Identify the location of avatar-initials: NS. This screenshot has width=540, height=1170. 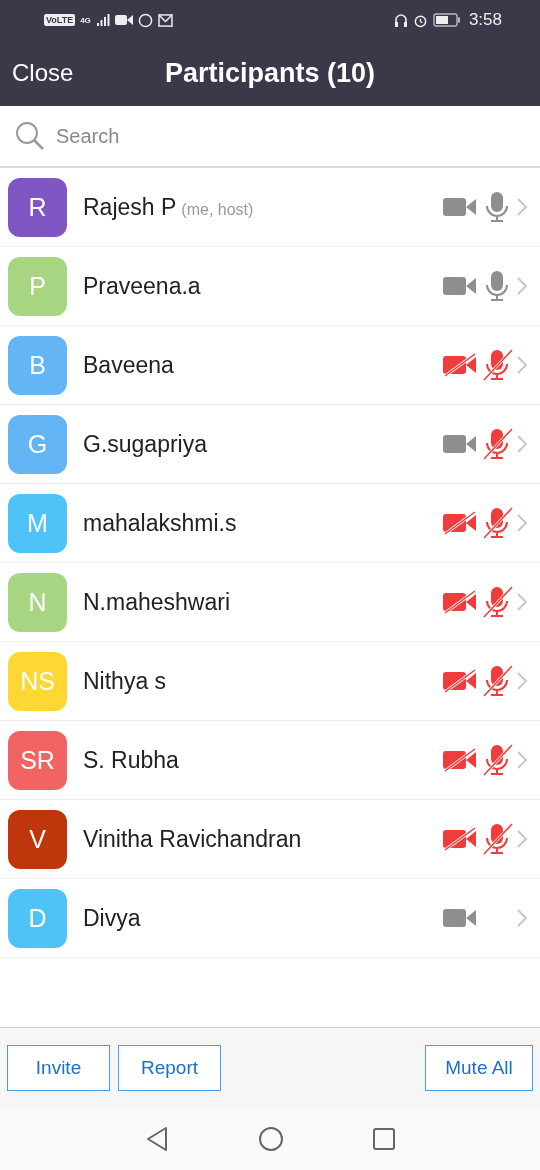
(37, 681).